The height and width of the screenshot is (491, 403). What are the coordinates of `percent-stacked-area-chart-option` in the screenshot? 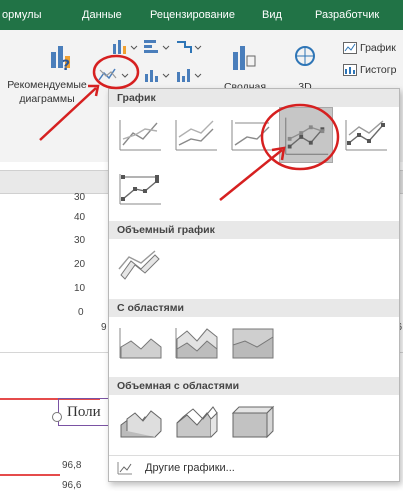 It's located at (252, 343).